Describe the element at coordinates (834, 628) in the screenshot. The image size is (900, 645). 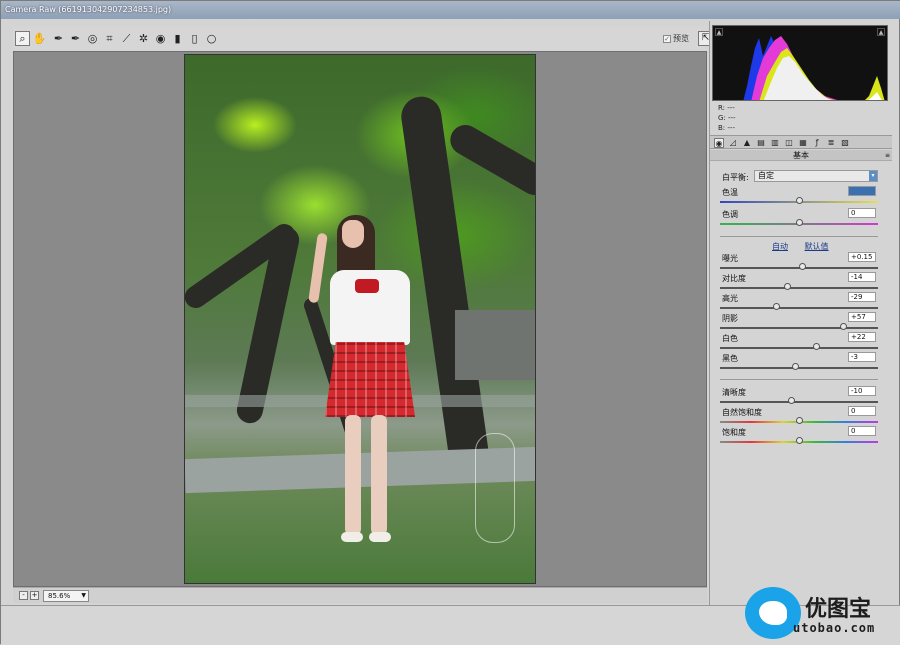
I see `logo-url: utobao.com` at that location.